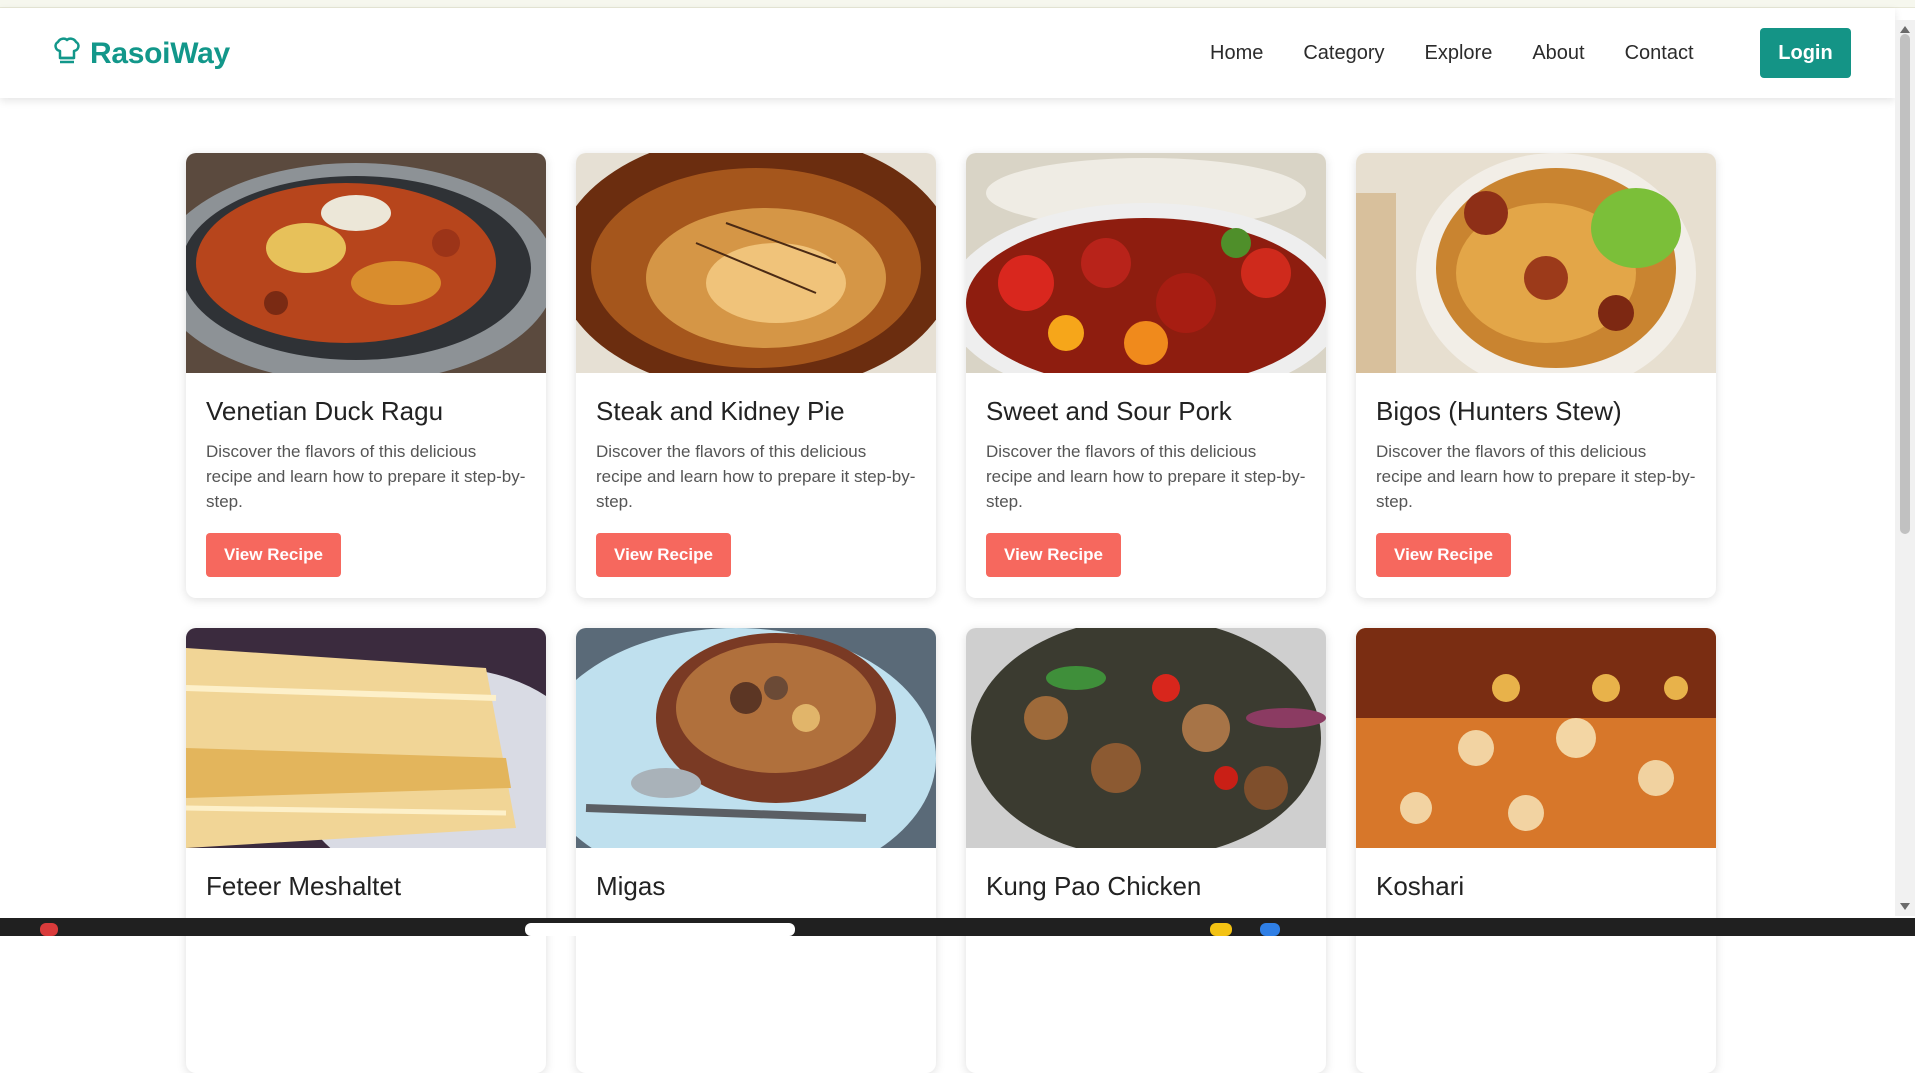 This screenshot has height=1073, width=1915. Describe the element at coordinates (67, 53) in the screenshot. I see `chef-hat-icon` at that location.